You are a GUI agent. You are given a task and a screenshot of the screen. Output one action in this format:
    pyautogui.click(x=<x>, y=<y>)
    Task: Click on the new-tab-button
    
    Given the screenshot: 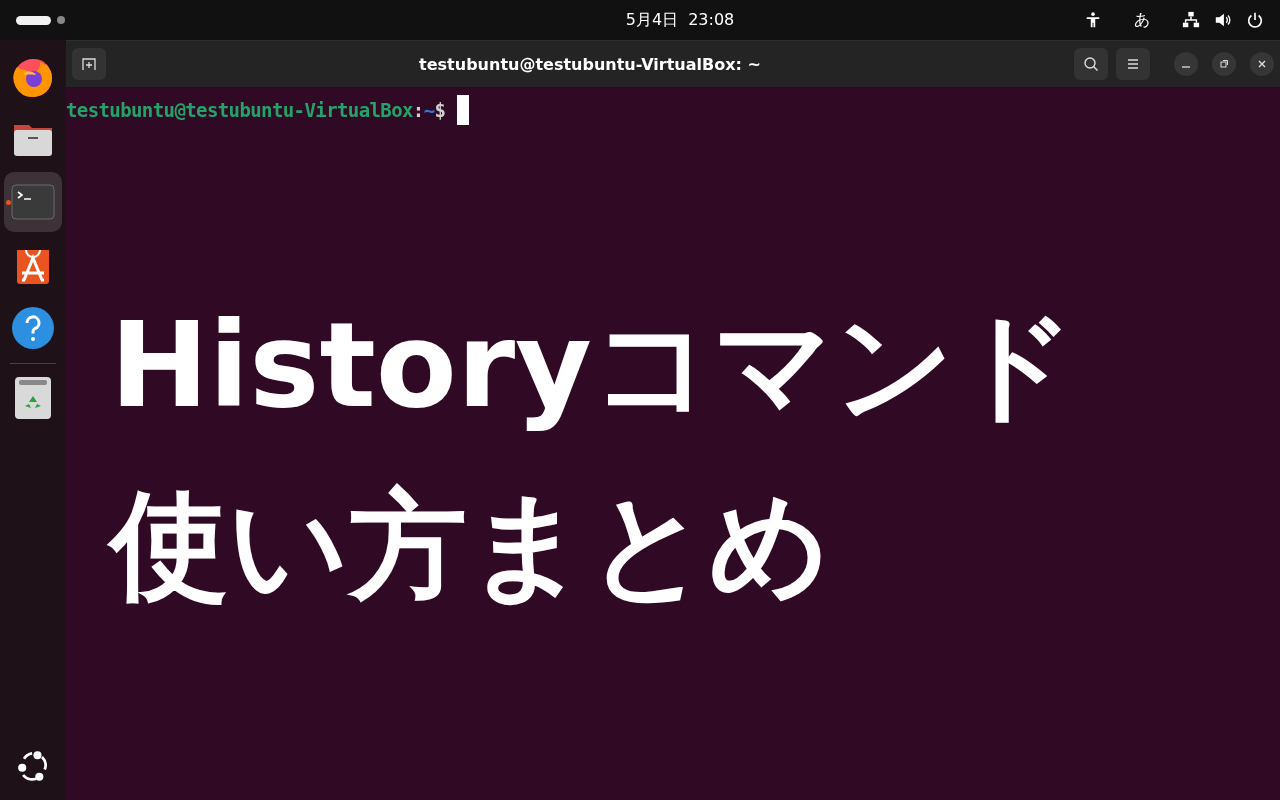 What is the action you would take?
    pyautogui.click(x=89, y=64)
    